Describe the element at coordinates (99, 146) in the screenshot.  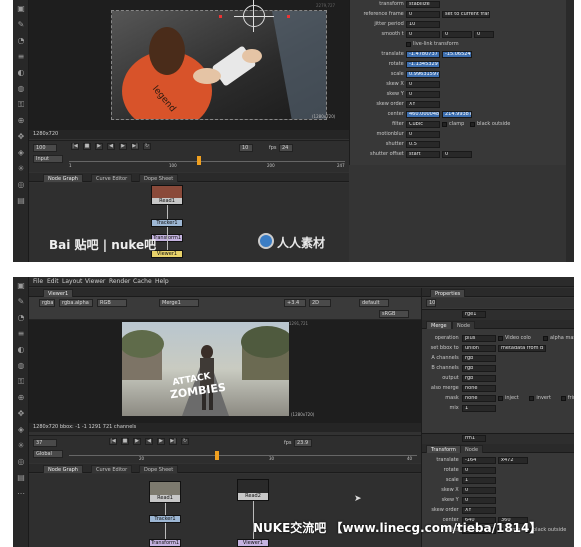
I see `play-icon: ▶` at that location.